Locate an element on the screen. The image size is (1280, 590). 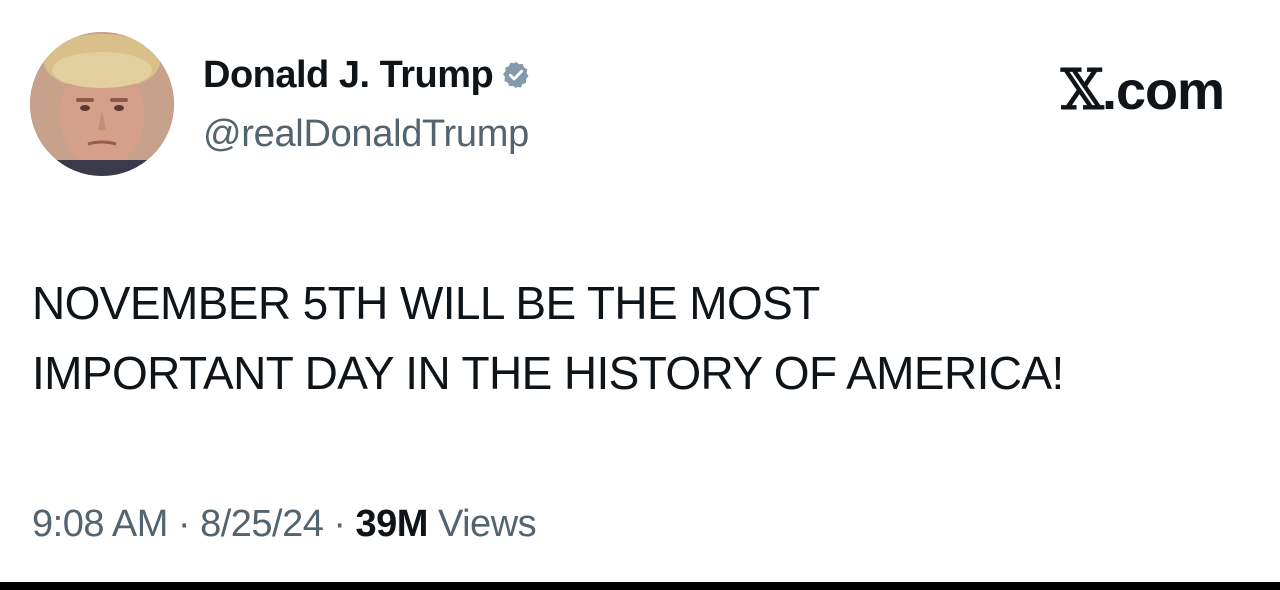
tweet-time: 9:08 AM is located at coordinates (100, 524).